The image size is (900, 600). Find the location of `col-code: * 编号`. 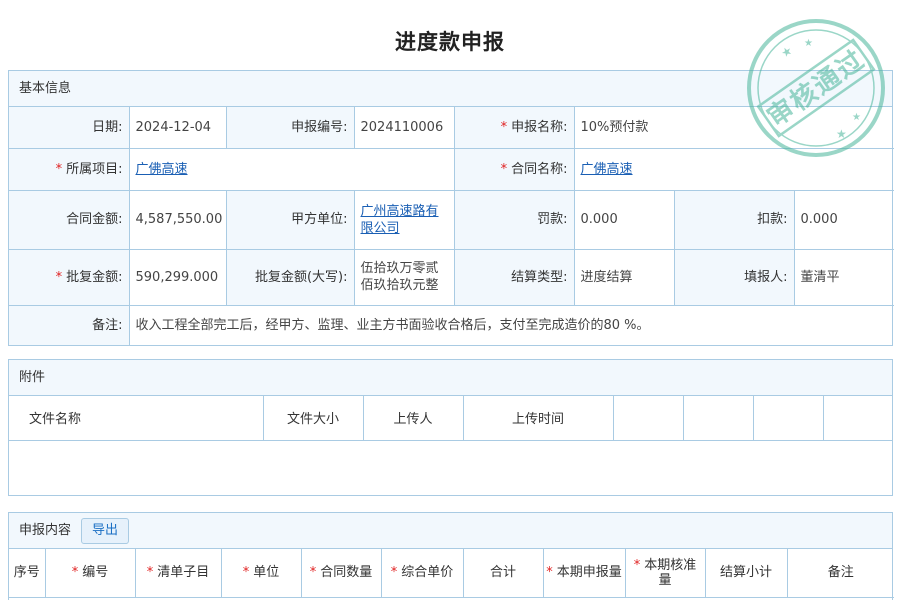

col-code: * 编号 is located at coordinates (90, 573).